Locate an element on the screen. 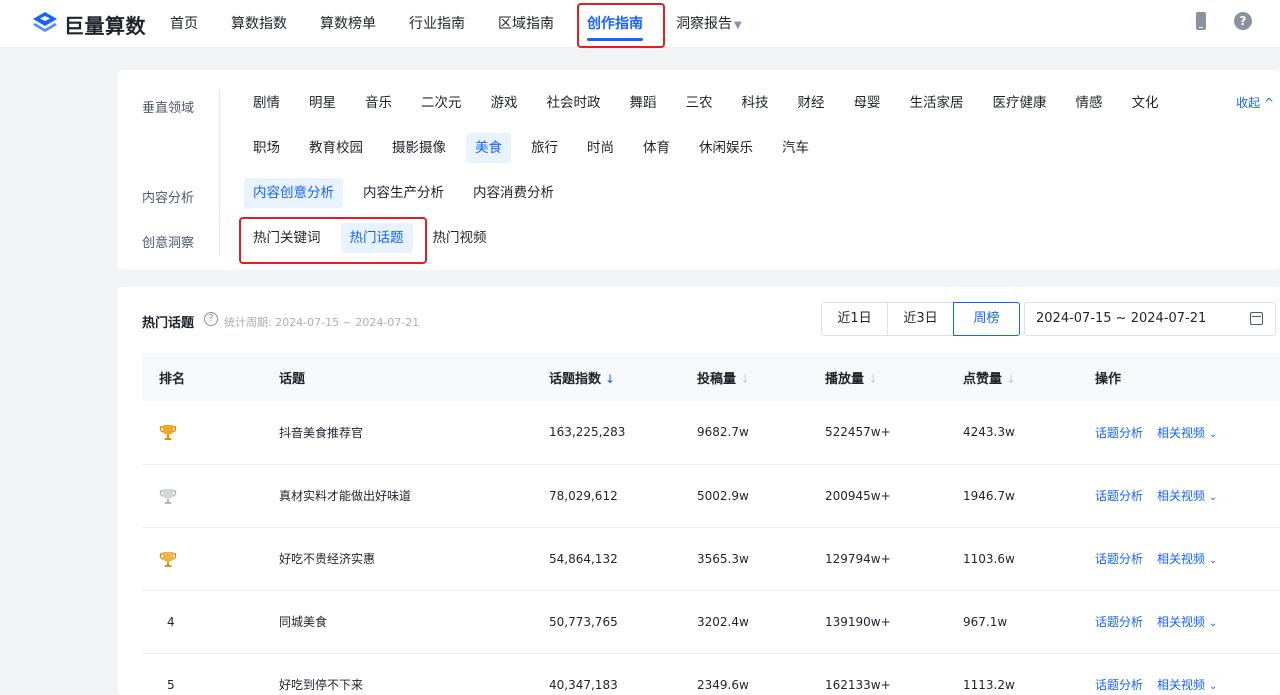  likes-cell: 1946.7w is located at coordinates (989, 495).